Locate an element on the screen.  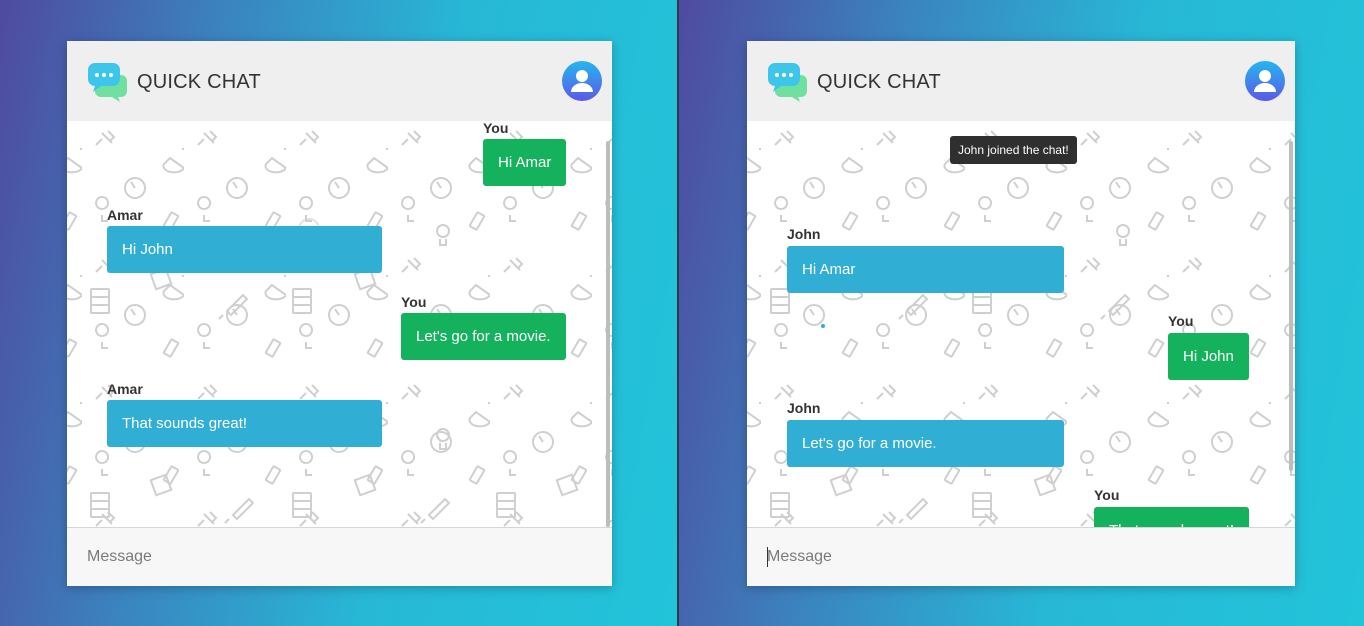
join-notice: John joined the chat! is located at coordinates (1013, 150).